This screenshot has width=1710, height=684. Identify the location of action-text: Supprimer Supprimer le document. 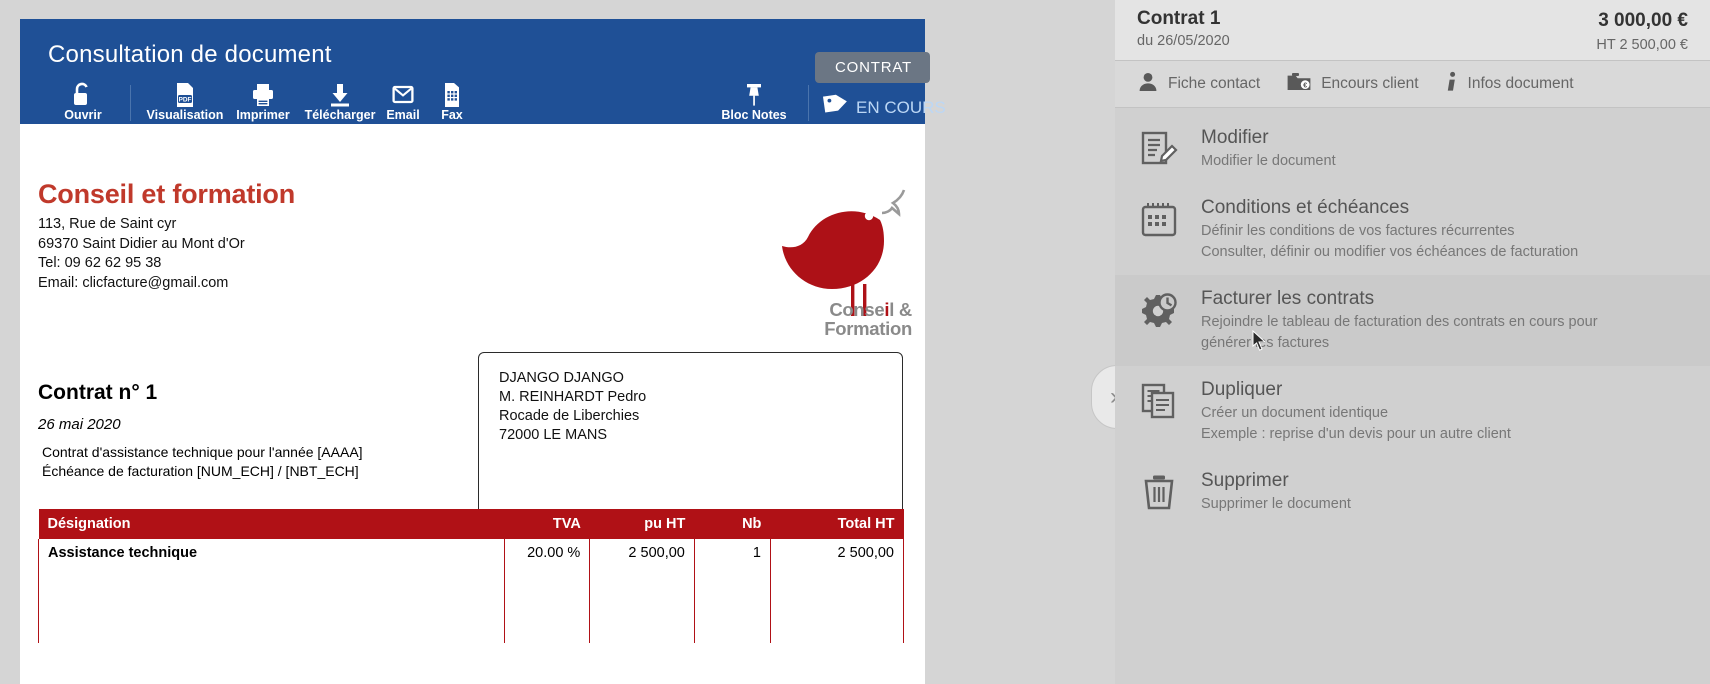
(1276, 492).